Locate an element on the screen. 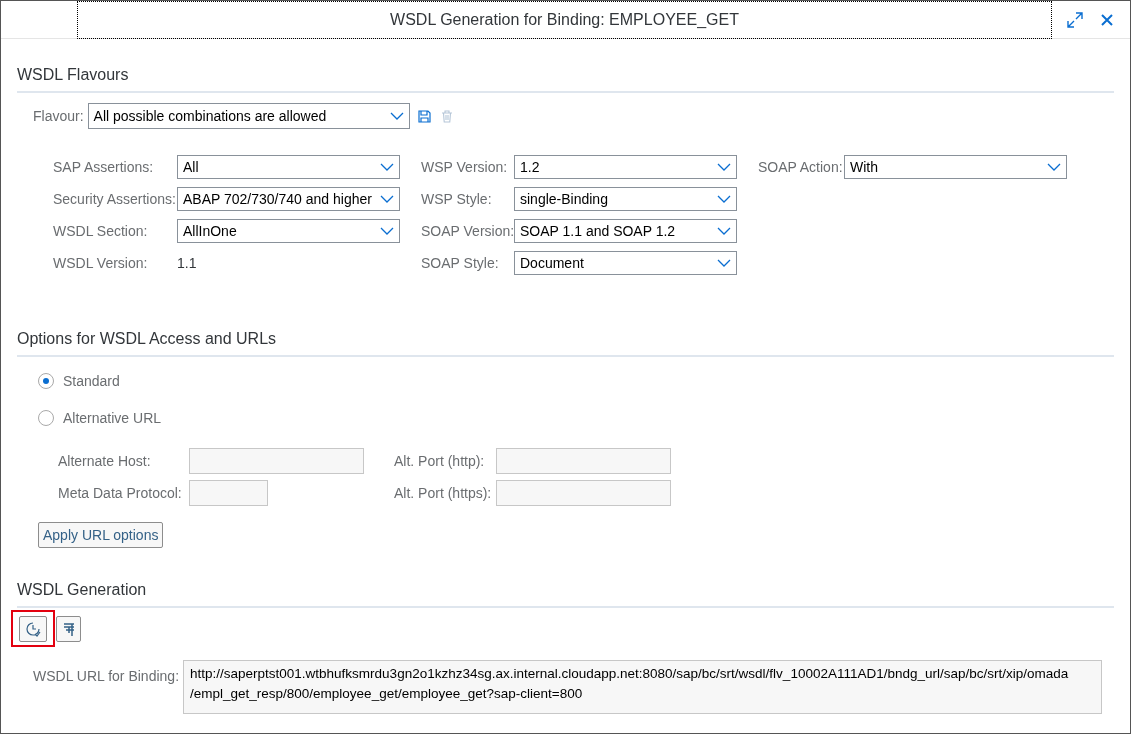 The image size is (1131, 734). apply-button: Apply URL options is located at coordinates (101, 535).